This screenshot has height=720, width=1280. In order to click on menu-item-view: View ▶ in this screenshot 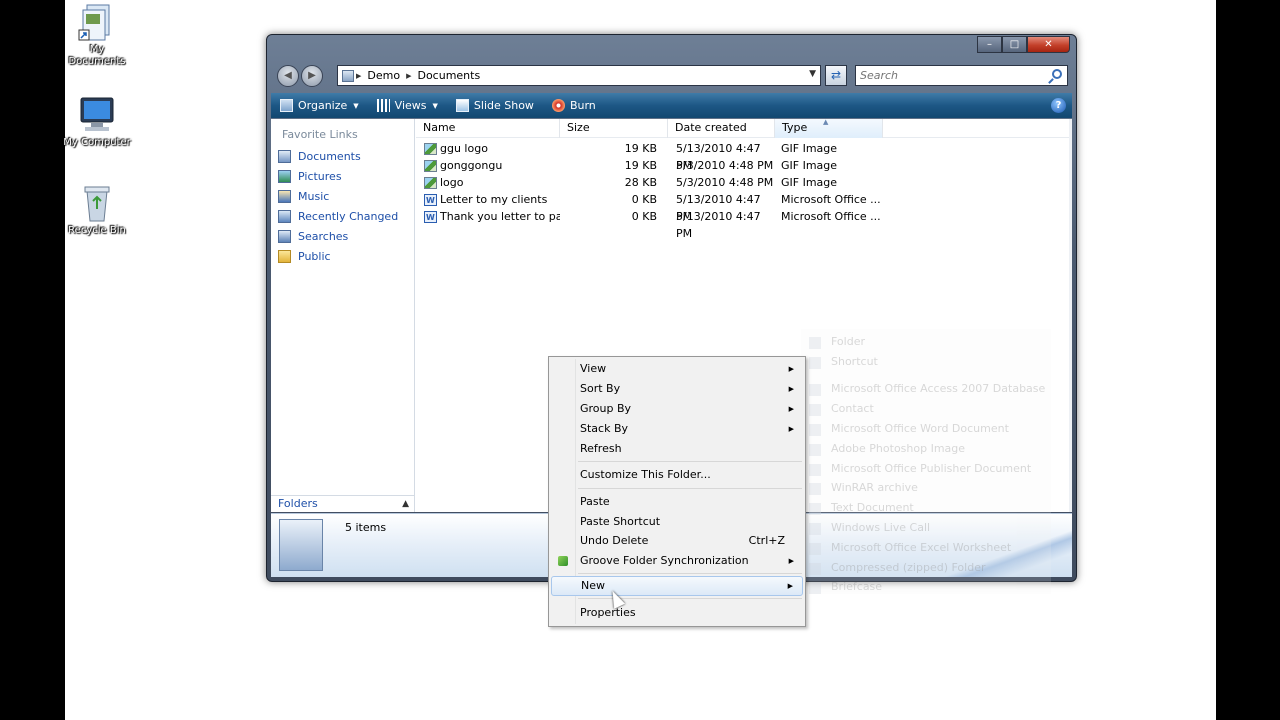, I will do `click(677, 369)`.